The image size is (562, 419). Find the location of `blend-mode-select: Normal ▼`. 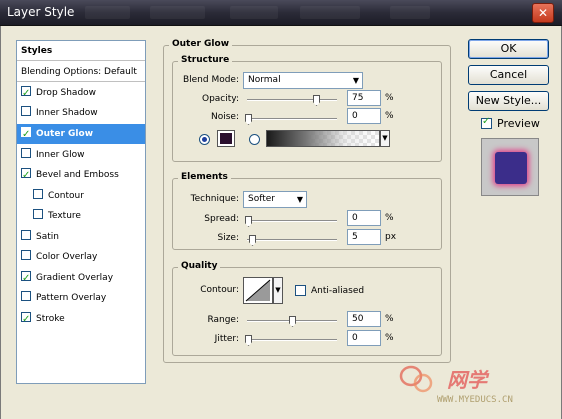

blend-mode-select: Normal ▼ is located at coordinates (303, 80).